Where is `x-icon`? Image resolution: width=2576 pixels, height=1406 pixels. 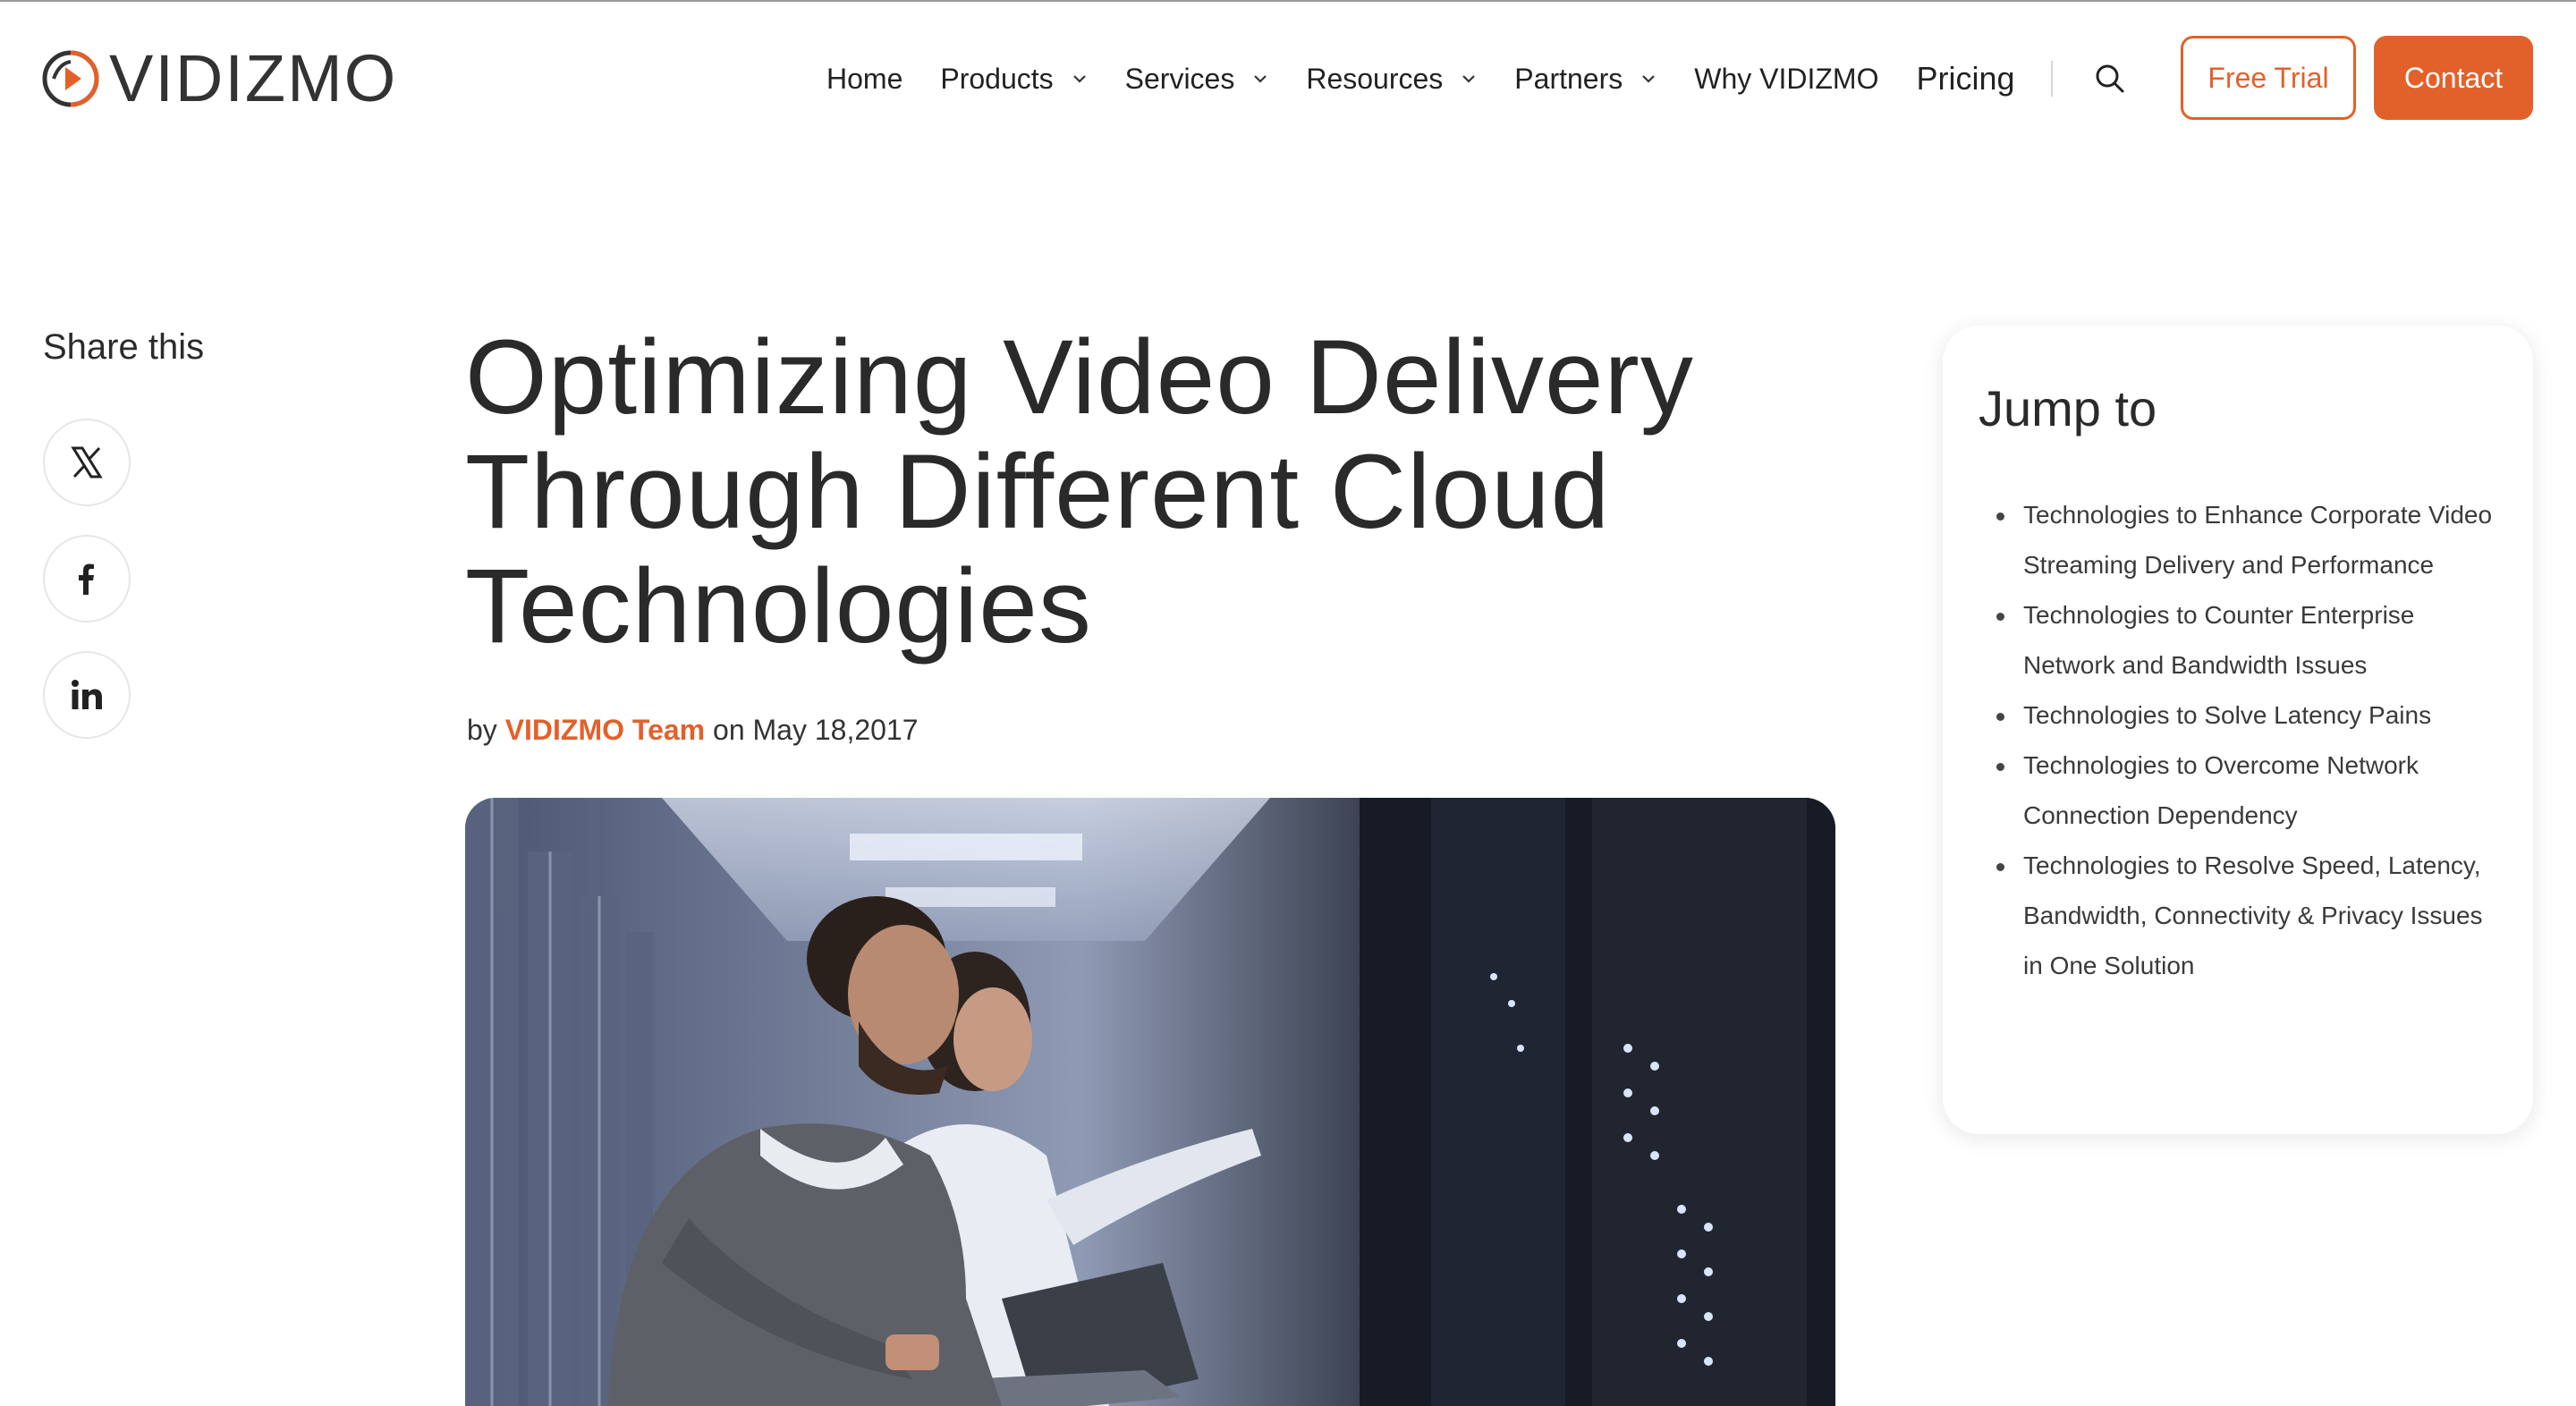
x-icon is located at coordinates (87, 463).